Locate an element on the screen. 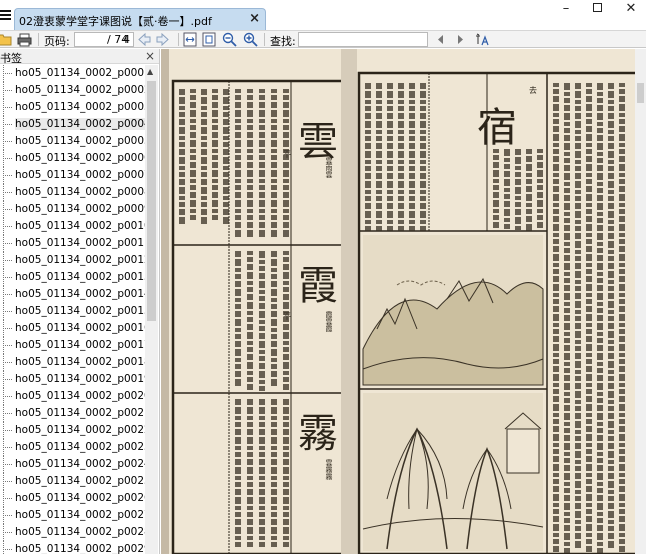 The height and width of the screenshot is (554, 646). bookmark-label: ho05_01134_0002_p0020.jpg is located at coordinates (80, 396).